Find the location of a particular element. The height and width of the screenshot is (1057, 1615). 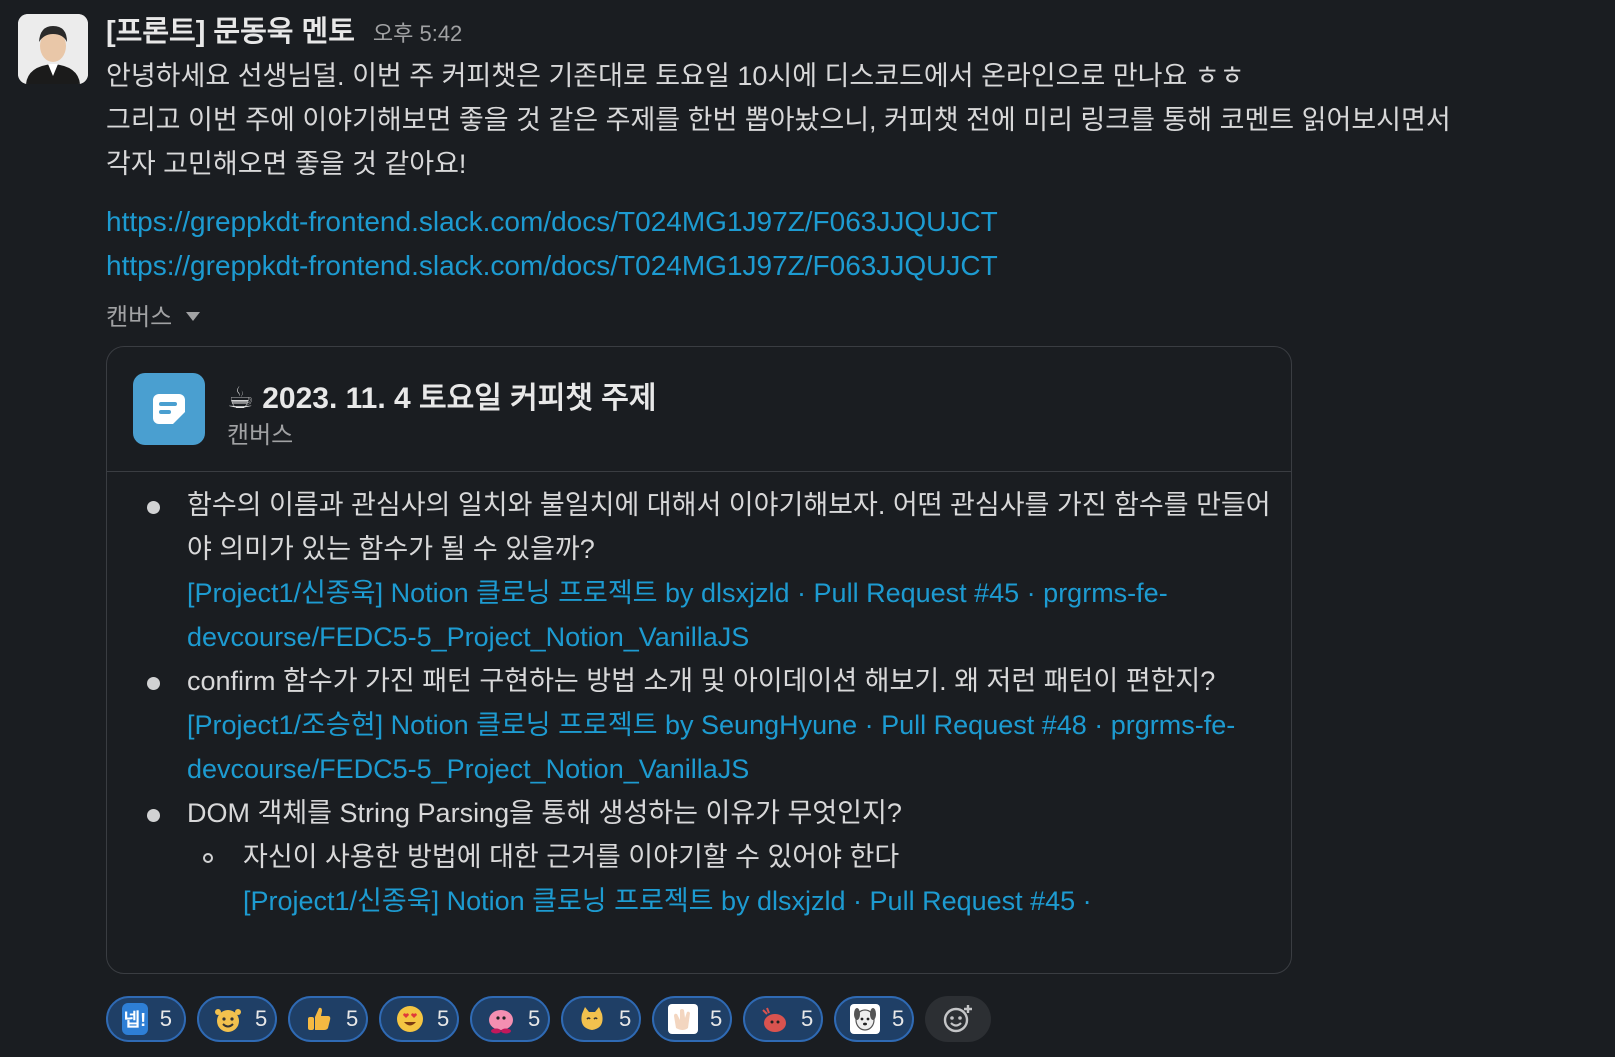

canvas-subtitle: 캔버스 is located at coordinates (260, 435).